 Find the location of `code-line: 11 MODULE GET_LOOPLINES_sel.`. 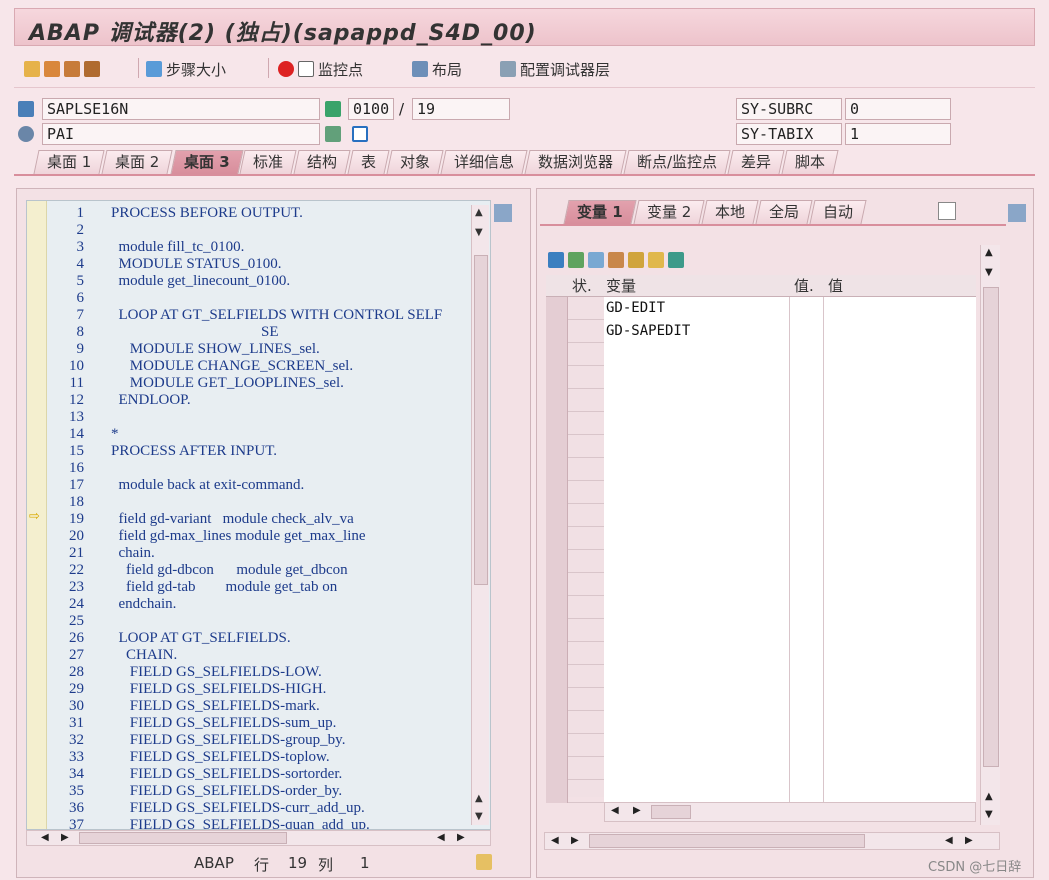

code-line: 11 MODULE GET_LOOPLINES_sel. is located at coordinates (257, 383).